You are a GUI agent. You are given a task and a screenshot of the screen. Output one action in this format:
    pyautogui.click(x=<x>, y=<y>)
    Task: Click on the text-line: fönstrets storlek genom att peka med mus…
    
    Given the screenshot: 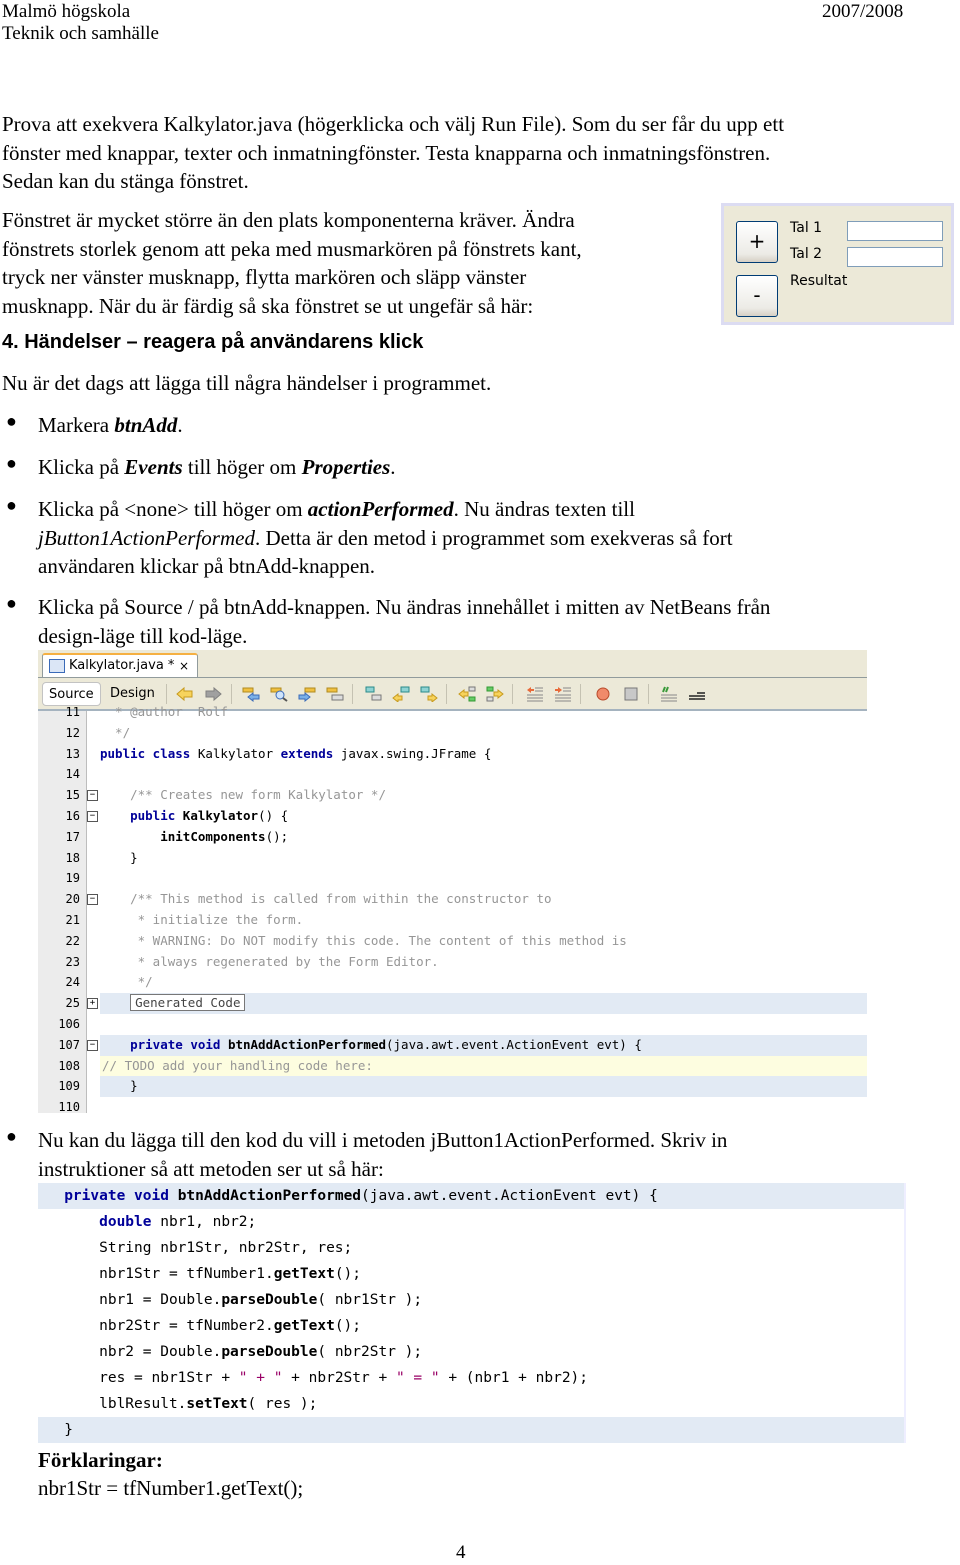 What is the action you would take?
    pyautogui.click(x=292, y=248)
    